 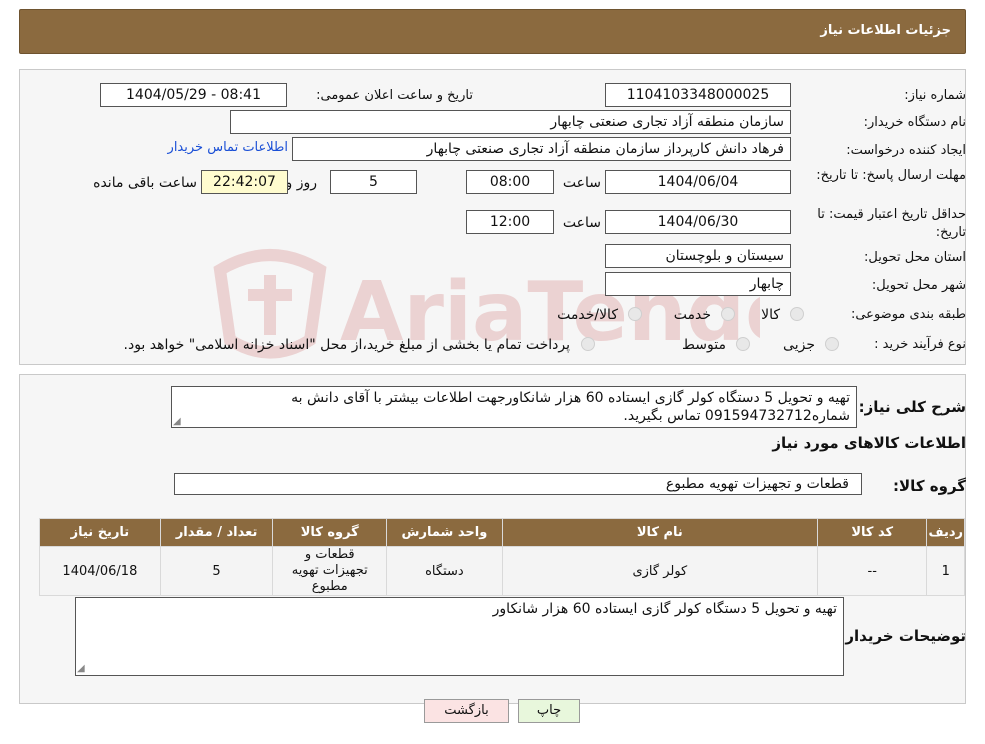 I want to click on cell-group: قطعات و تجهیزات تهویه مطبوع, so click(x=330, y=571).